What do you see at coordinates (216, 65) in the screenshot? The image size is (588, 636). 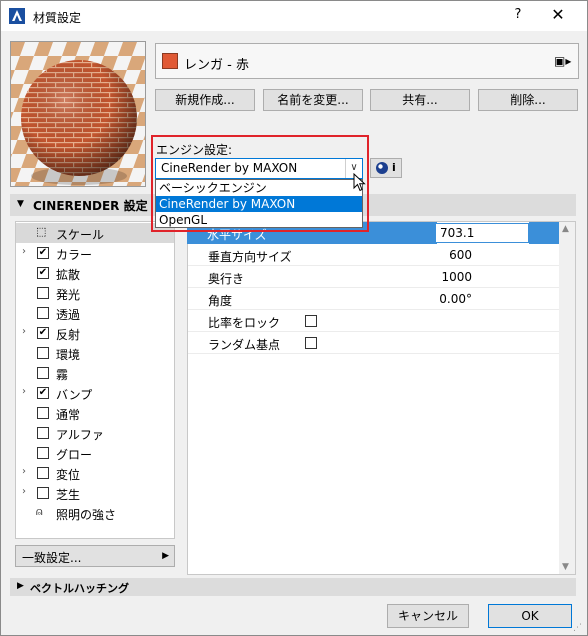 I see `material-name: レンガ - 赤` at bounding box center [216, 65].